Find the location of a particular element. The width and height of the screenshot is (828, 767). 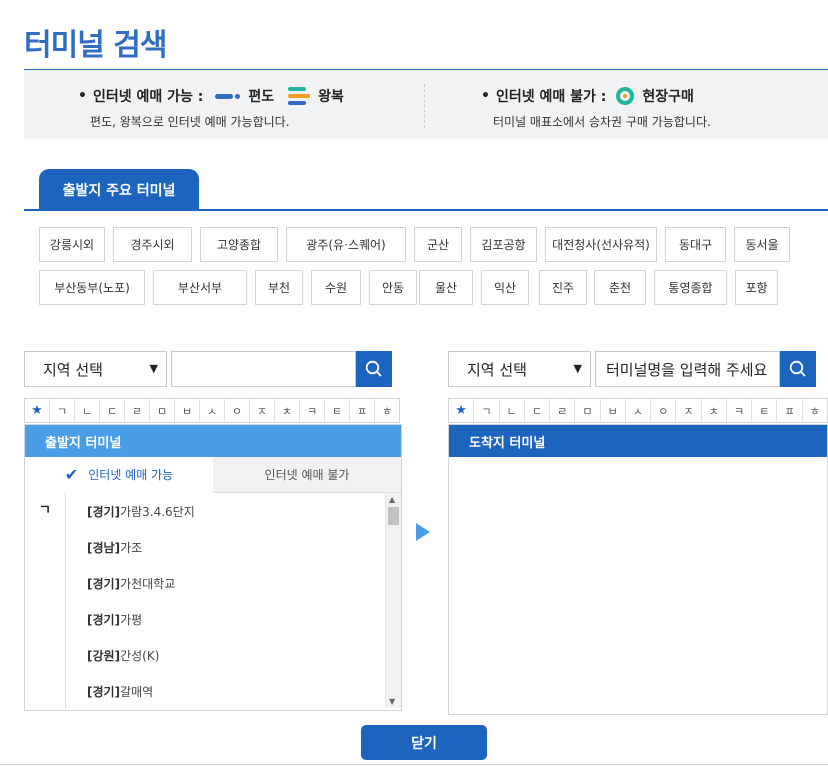

scrollbar: ▲ ▼ is located at coordinates (393, 600).